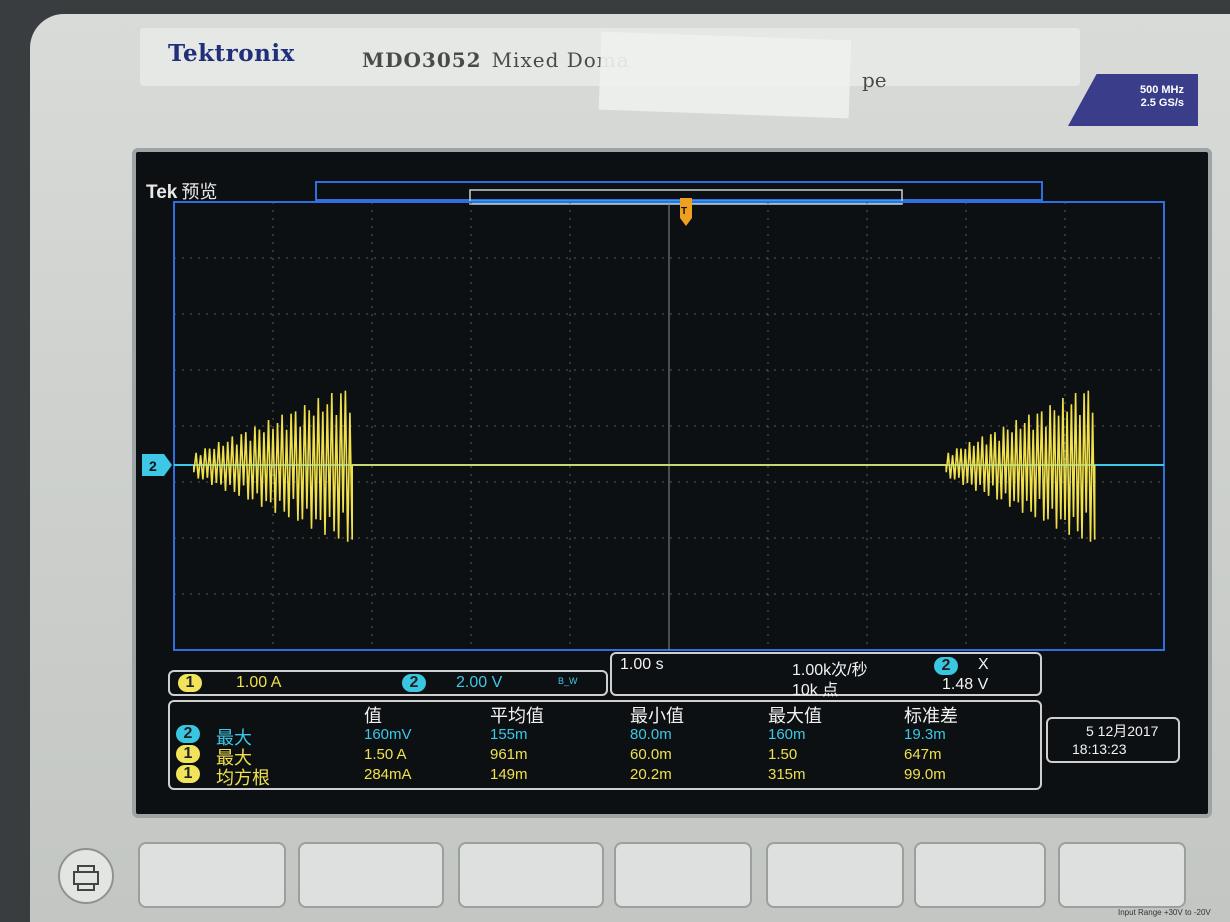 This screenshot has height=922, width=1230. Describe the element at coordinates (231, 53) in the screenshot. I see `brand-logo: Tektronix` at that location.